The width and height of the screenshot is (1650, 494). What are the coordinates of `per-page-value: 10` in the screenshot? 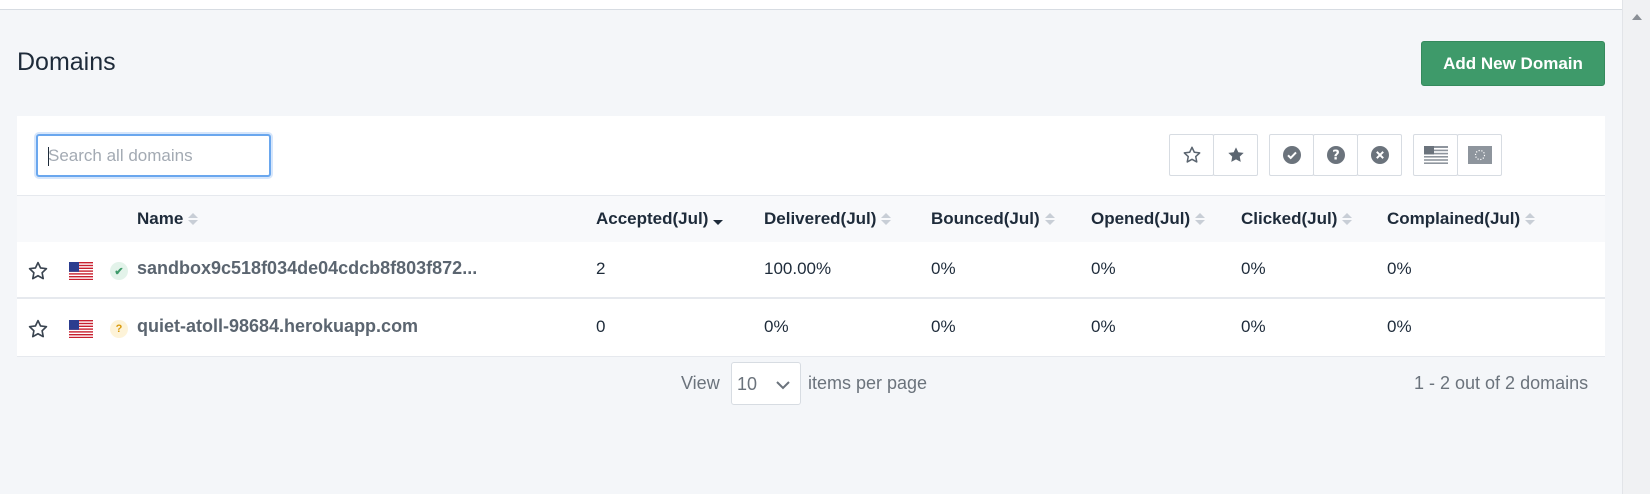 It's located at (747, 384).